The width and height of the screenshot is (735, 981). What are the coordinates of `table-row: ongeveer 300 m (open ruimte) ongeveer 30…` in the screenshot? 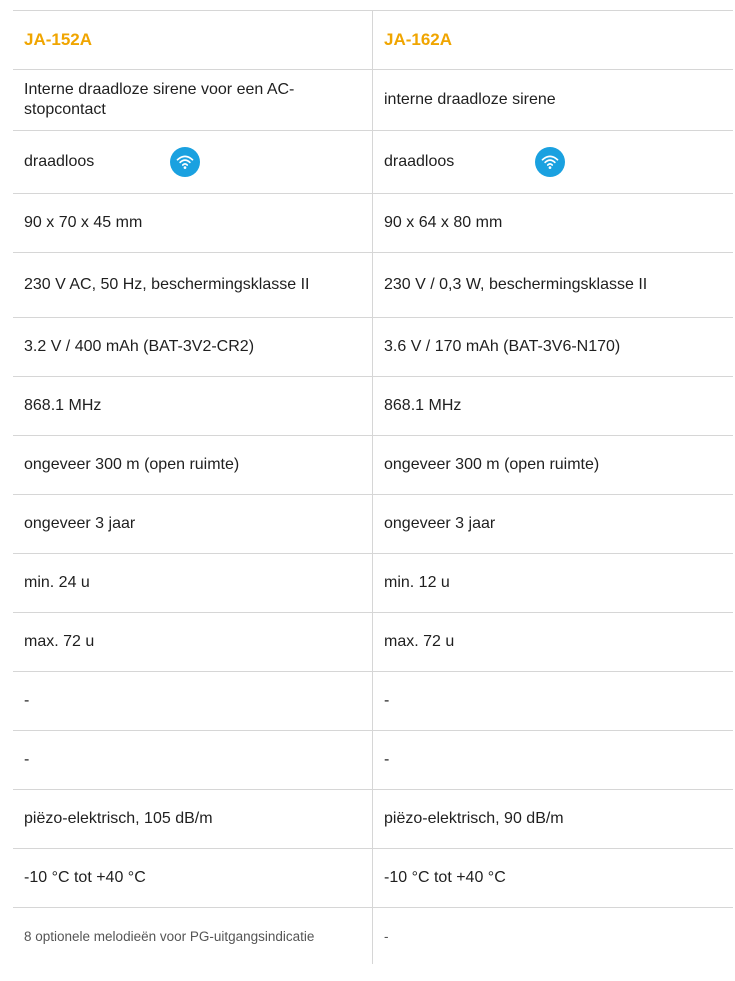 It's located at (373, 465).